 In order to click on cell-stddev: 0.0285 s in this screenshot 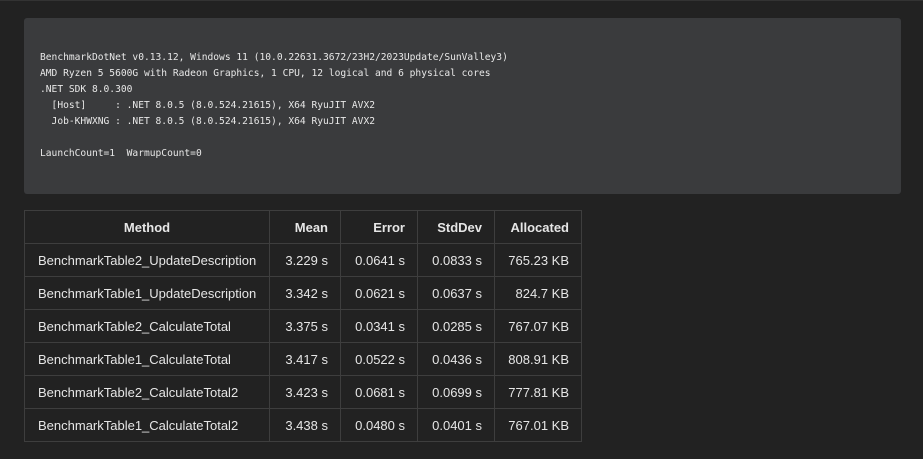, I will do `click(456, 326)`.